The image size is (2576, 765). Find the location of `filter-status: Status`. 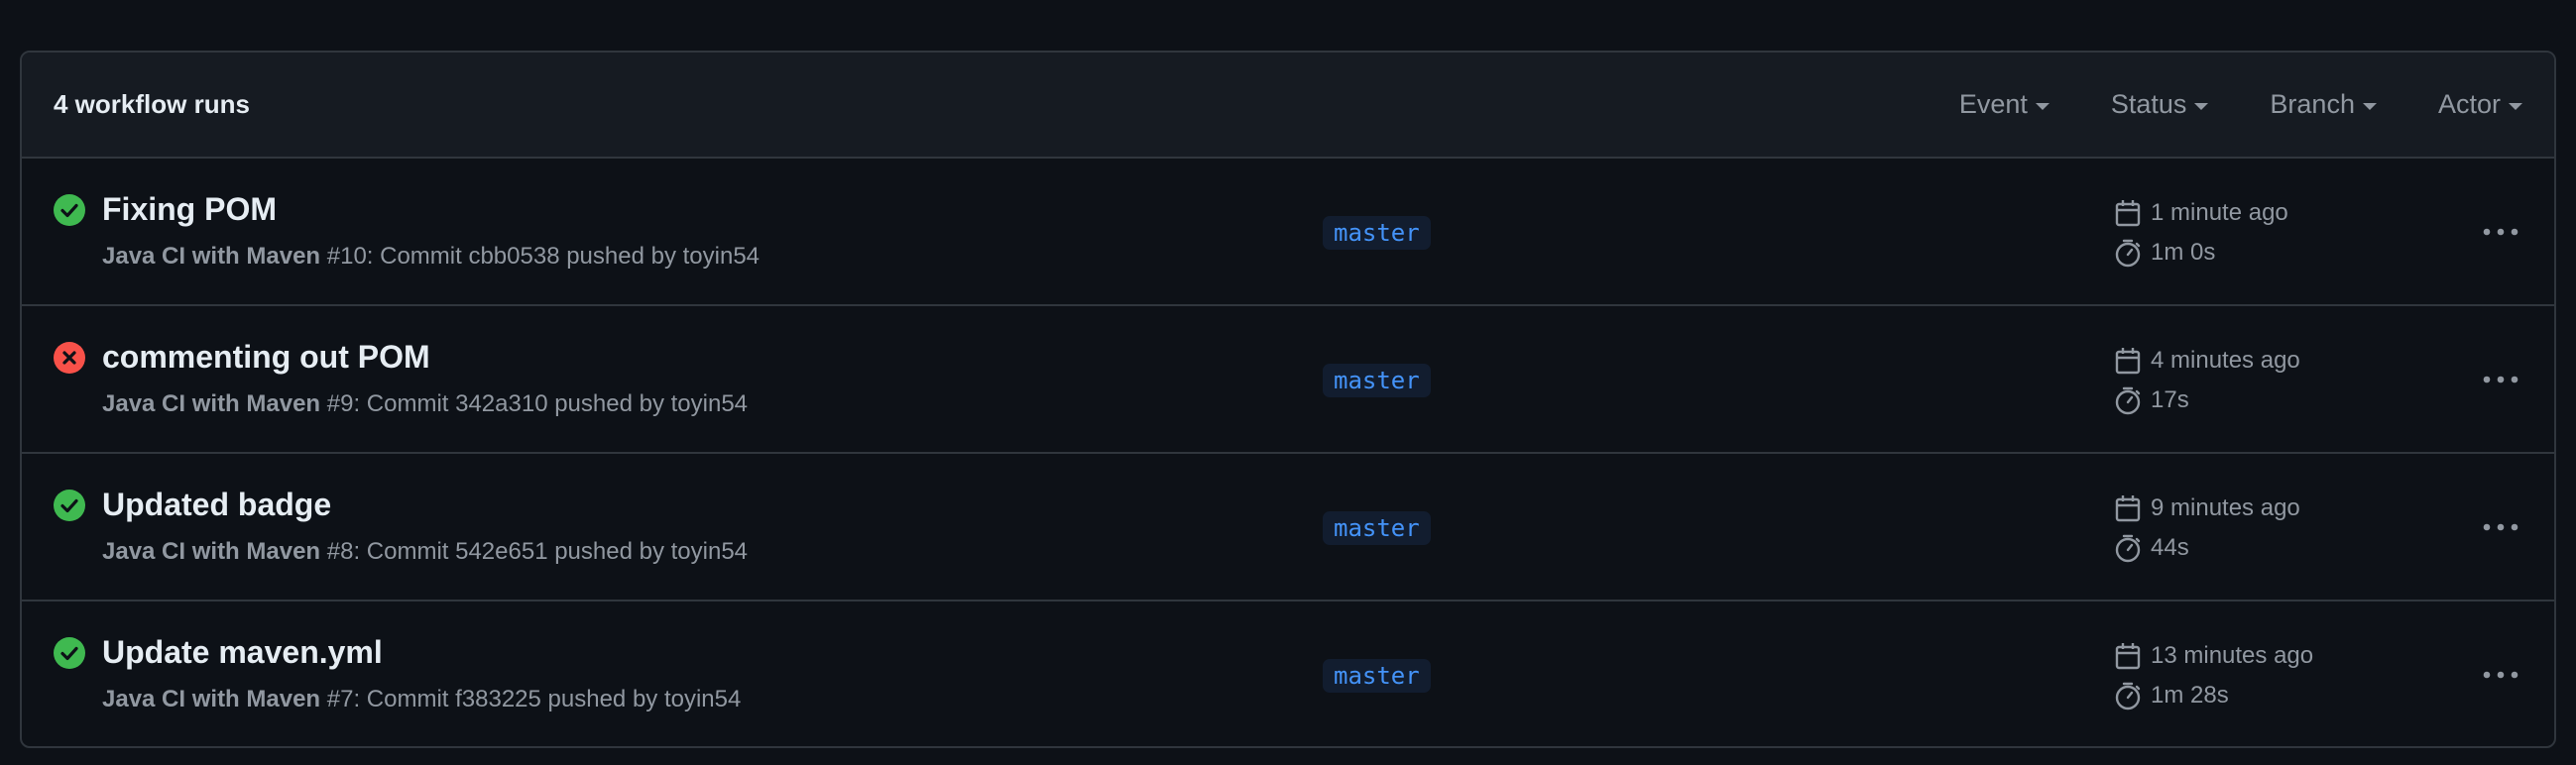

filter-status: Status is located at coordinates (2160, 104).